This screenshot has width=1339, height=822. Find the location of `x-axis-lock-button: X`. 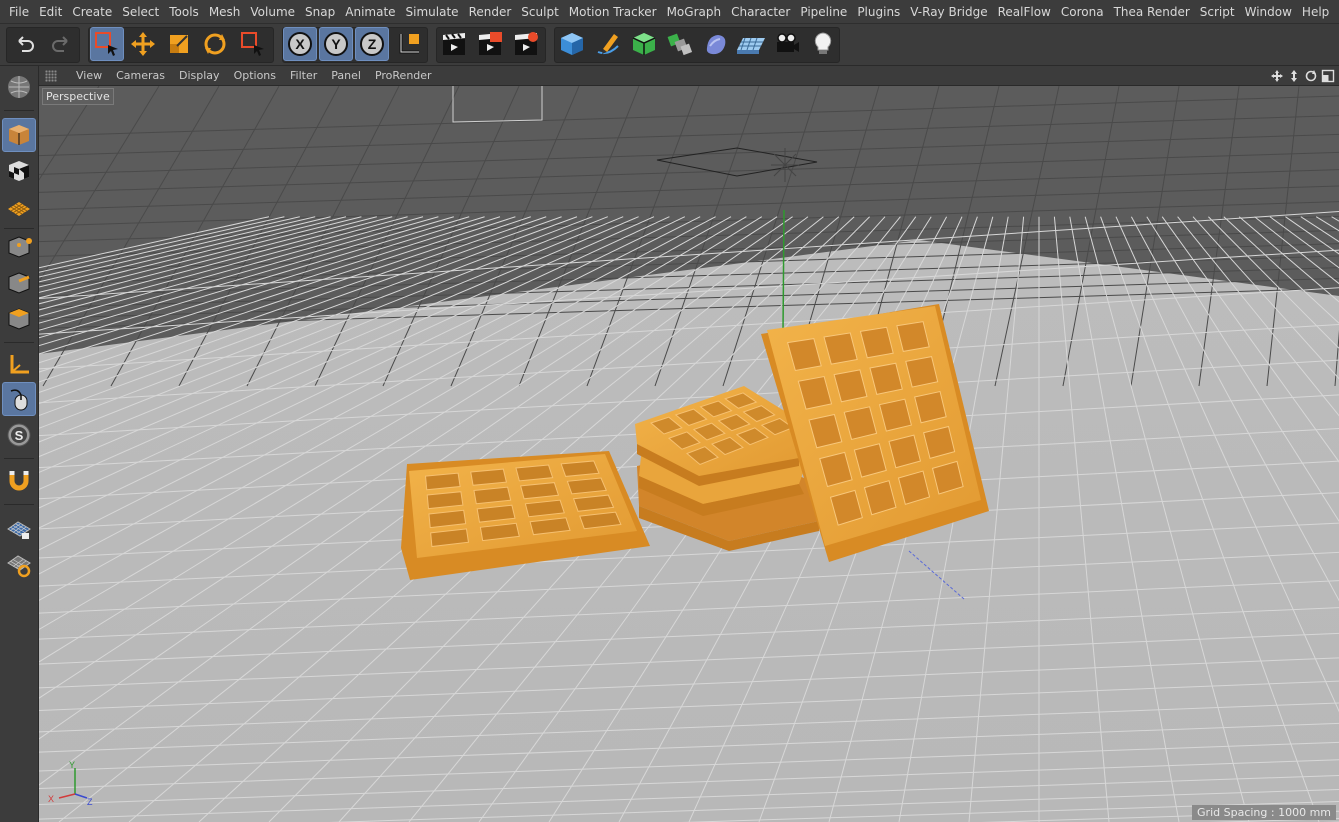

x-axis-lock-button: X is located at coordinates (300, 44).